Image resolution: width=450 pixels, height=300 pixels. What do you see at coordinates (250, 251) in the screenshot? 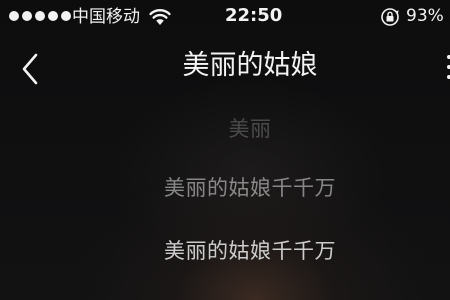
I see `lyric-line-current: 美丽的姑娘千千万` at bounding box center [250, 251].